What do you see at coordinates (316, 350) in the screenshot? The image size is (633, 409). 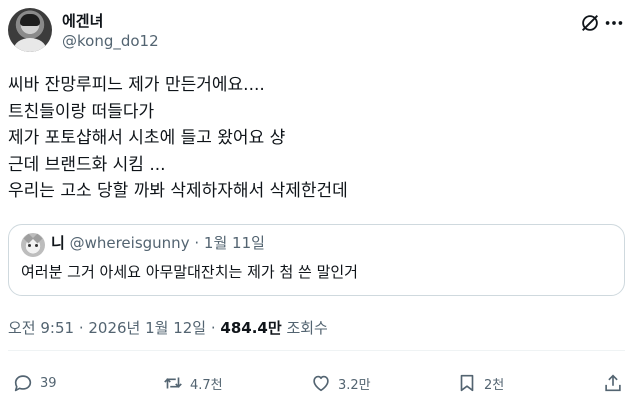 I see `divider` at bounding box center [316, 350].